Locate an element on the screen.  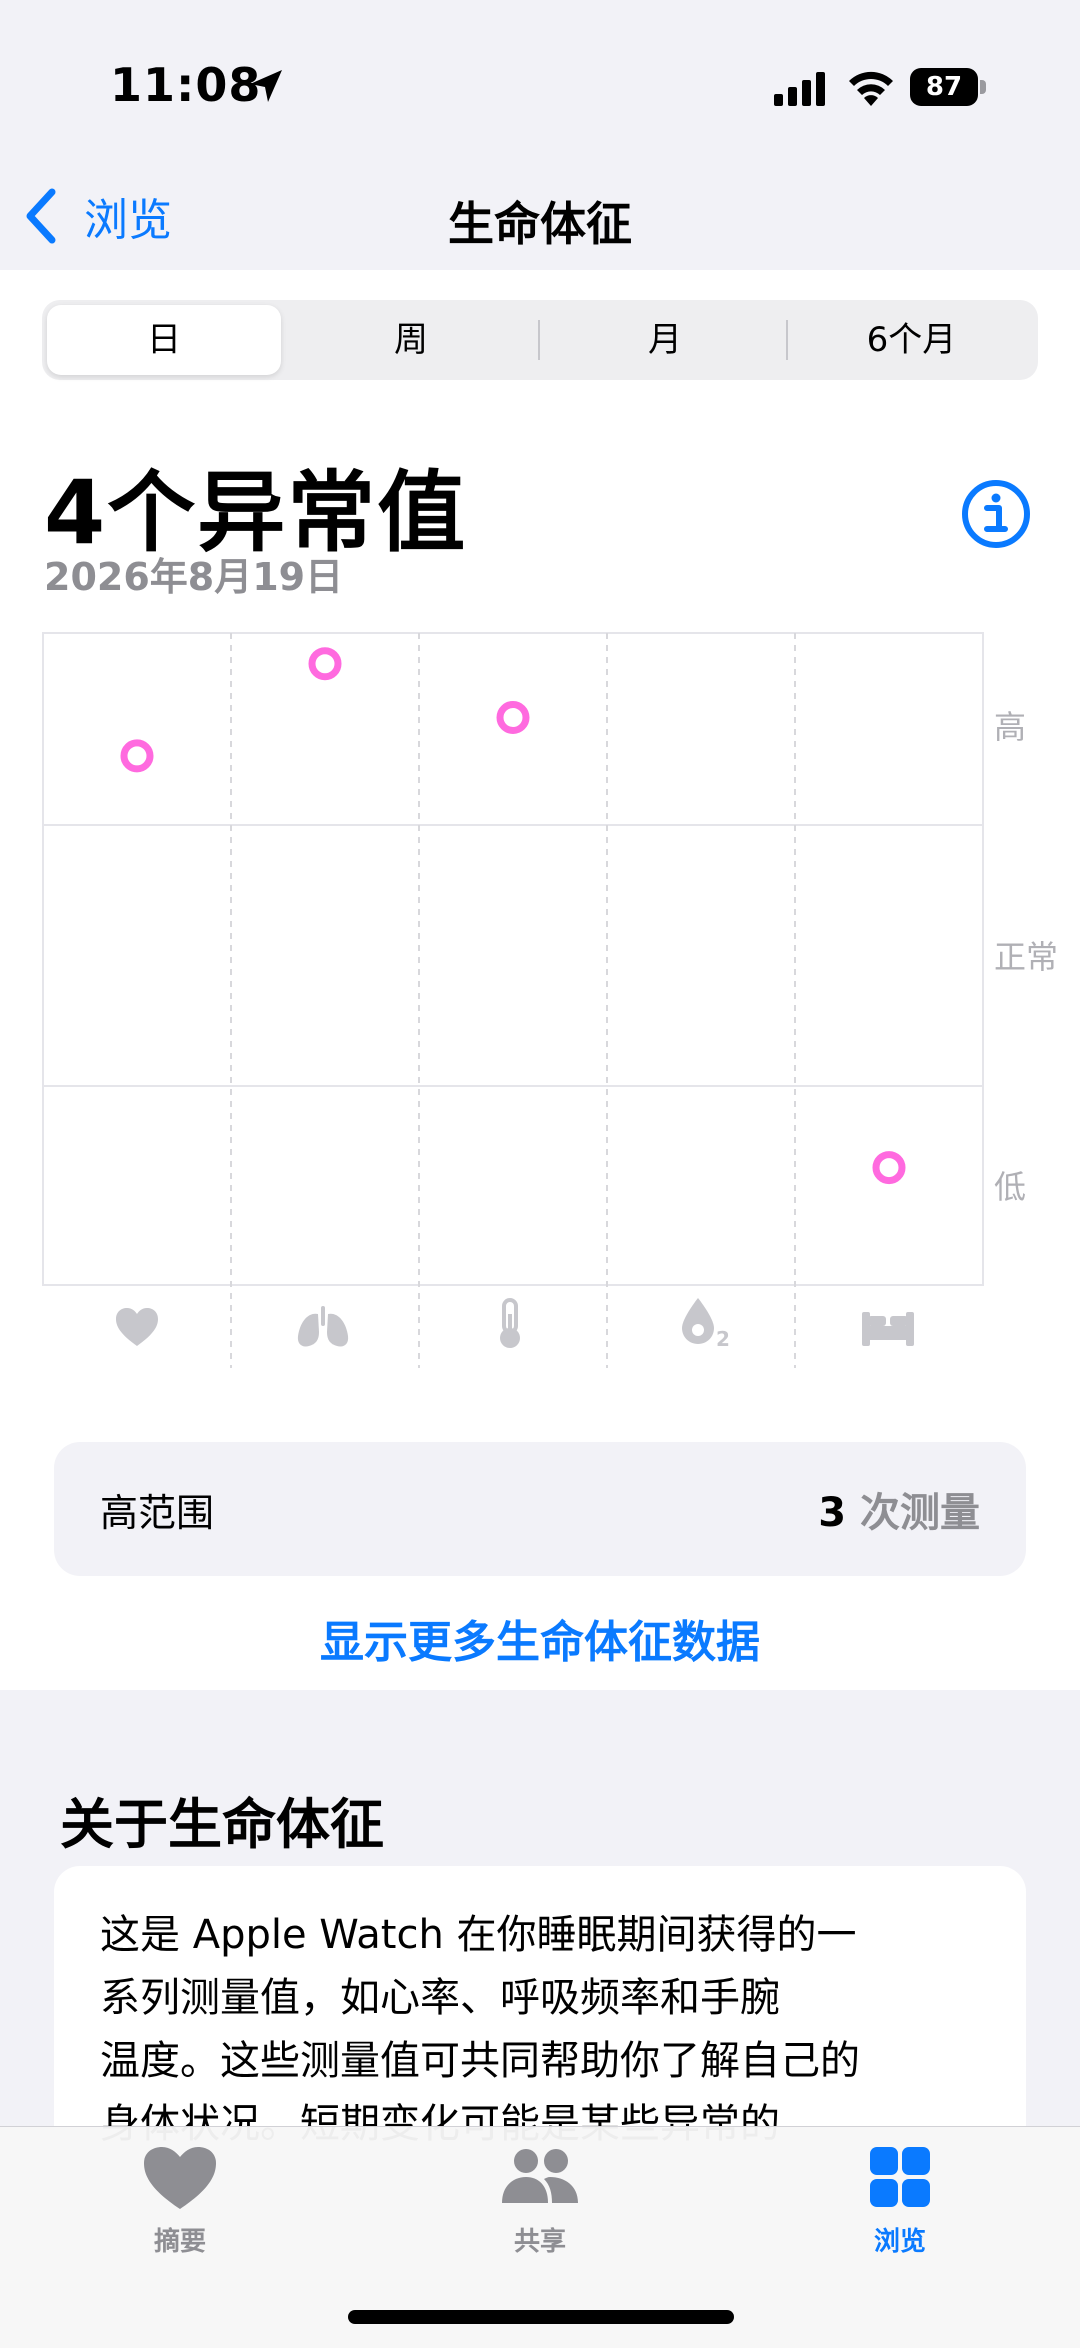
y-label-low: 低 is located at coordinates (1010, 1187).